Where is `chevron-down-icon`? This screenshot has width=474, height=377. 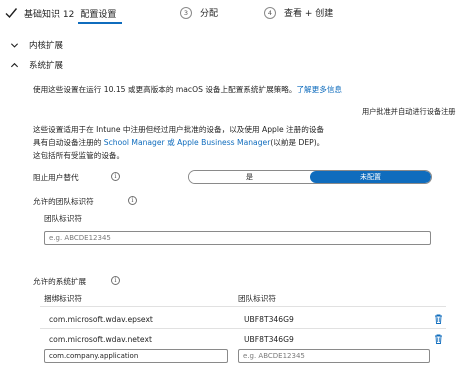
chevron-down-icon is located at coordinates (14, 45).